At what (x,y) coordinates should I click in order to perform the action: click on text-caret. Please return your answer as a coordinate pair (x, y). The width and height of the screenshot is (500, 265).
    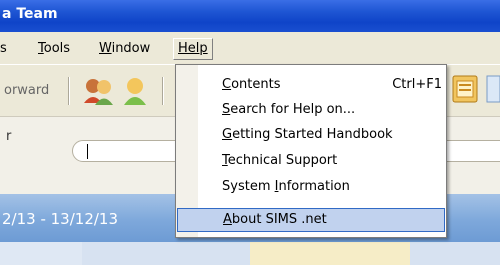
    Looking at the image, I should click on (87, 151).